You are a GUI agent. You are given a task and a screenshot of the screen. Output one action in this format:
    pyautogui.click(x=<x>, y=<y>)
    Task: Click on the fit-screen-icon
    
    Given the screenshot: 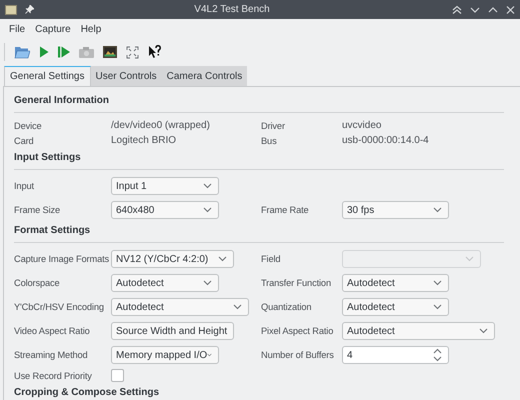 What is the action you would take?
    pyautogui.click(x=132, y=52)
    